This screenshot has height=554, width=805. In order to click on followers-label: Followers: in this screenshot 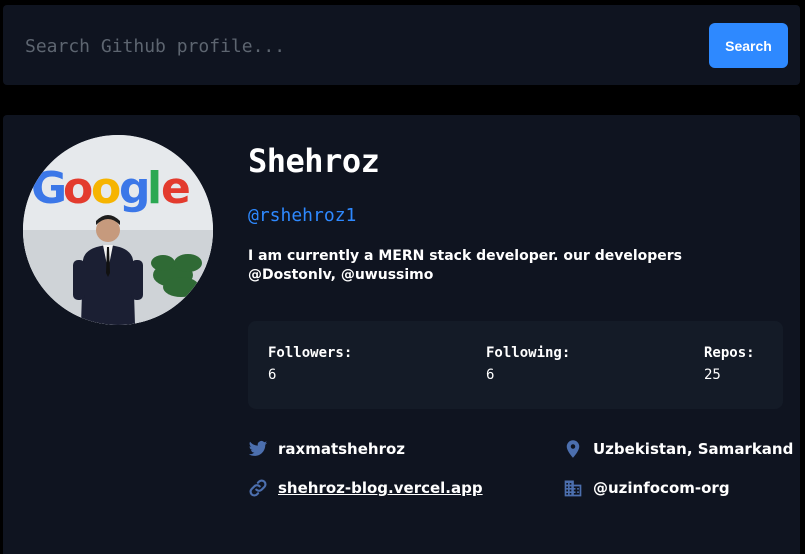, I will do `click(310, 353)`.